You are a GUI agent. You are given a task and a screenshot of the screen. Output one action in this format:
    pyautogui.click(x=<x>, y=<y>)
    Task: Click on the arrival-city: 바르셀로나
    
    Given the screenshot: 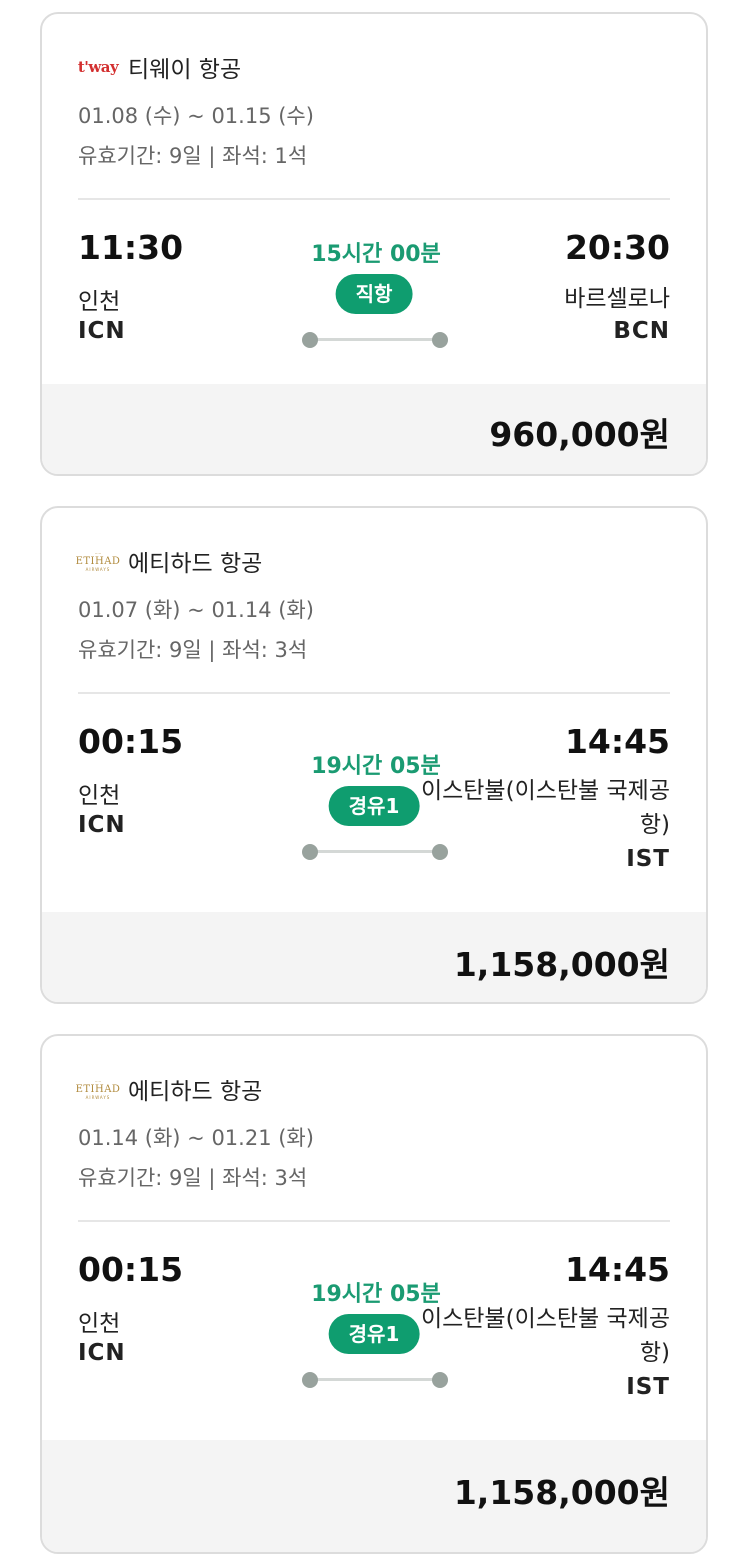 What is the action you would take?
    pyautogui.click(x=617, y=299)
    